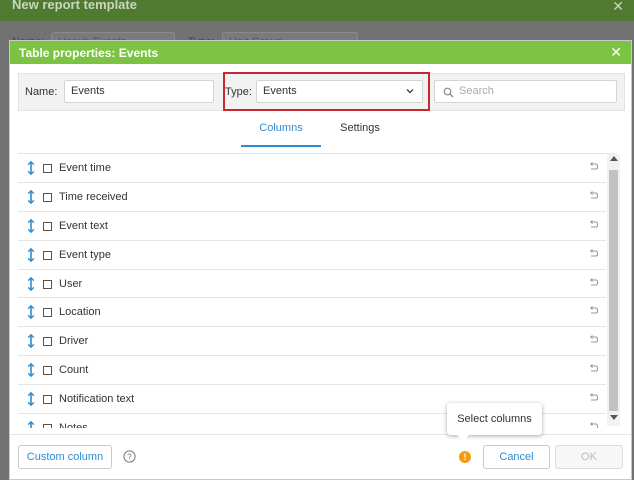 The height and width of the screenshot is (480, 634). I want to click on name-label: Name:, so click(41, 92).